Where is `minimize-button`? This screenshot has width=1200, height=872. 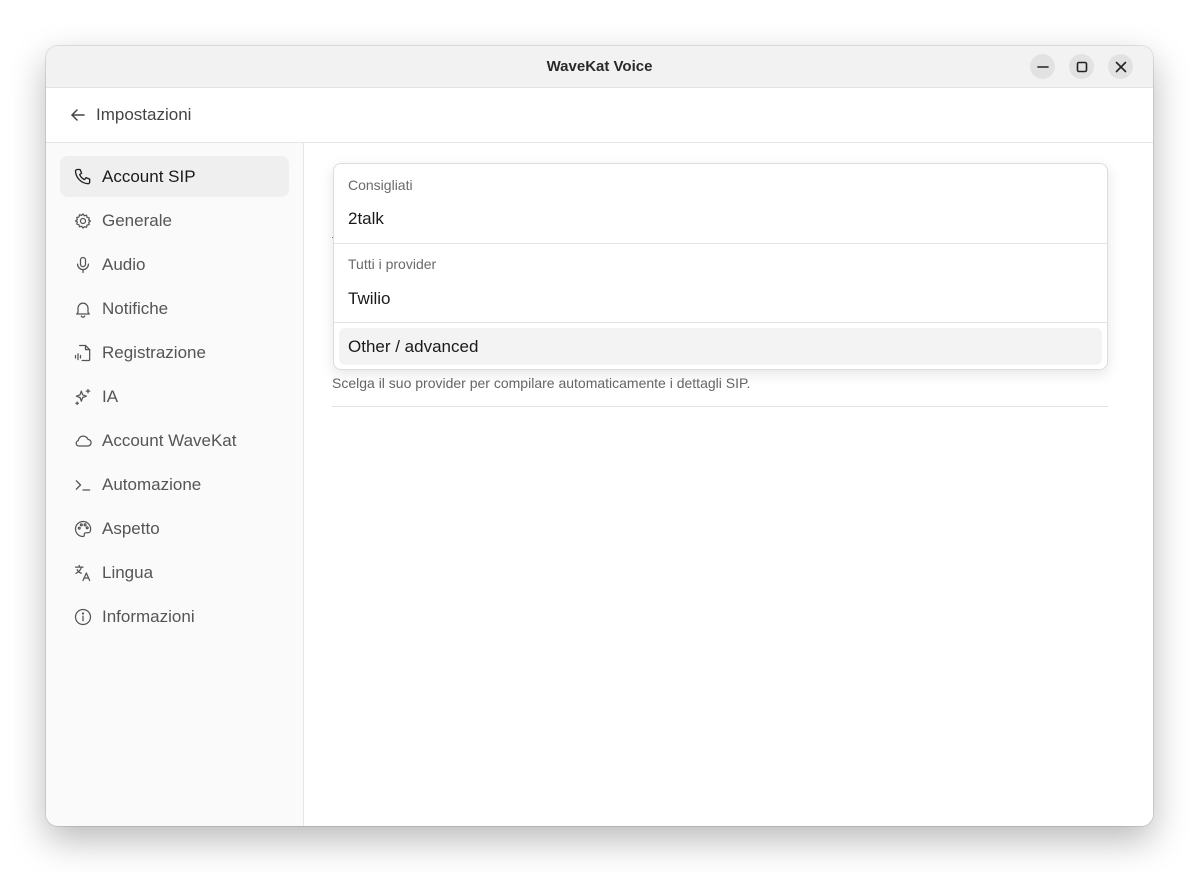
minimize-button is located at coordinates (1042, 66).